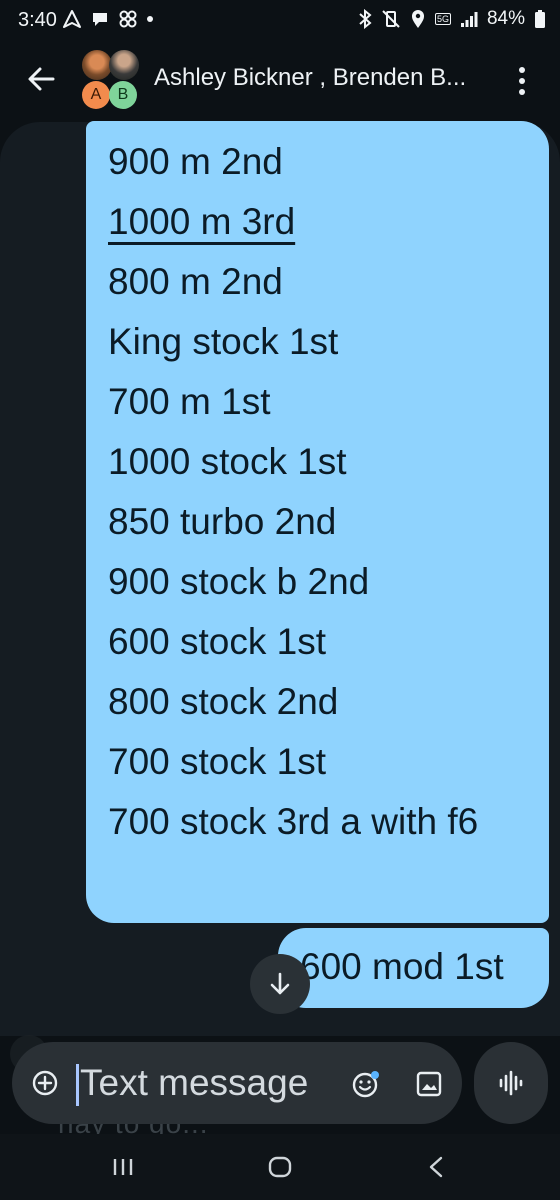 The height and width of the screenshot is (1200, 560). Describe the element at coordinates (72, 19) in the screenshot. I see `navigation-icon` at that location.